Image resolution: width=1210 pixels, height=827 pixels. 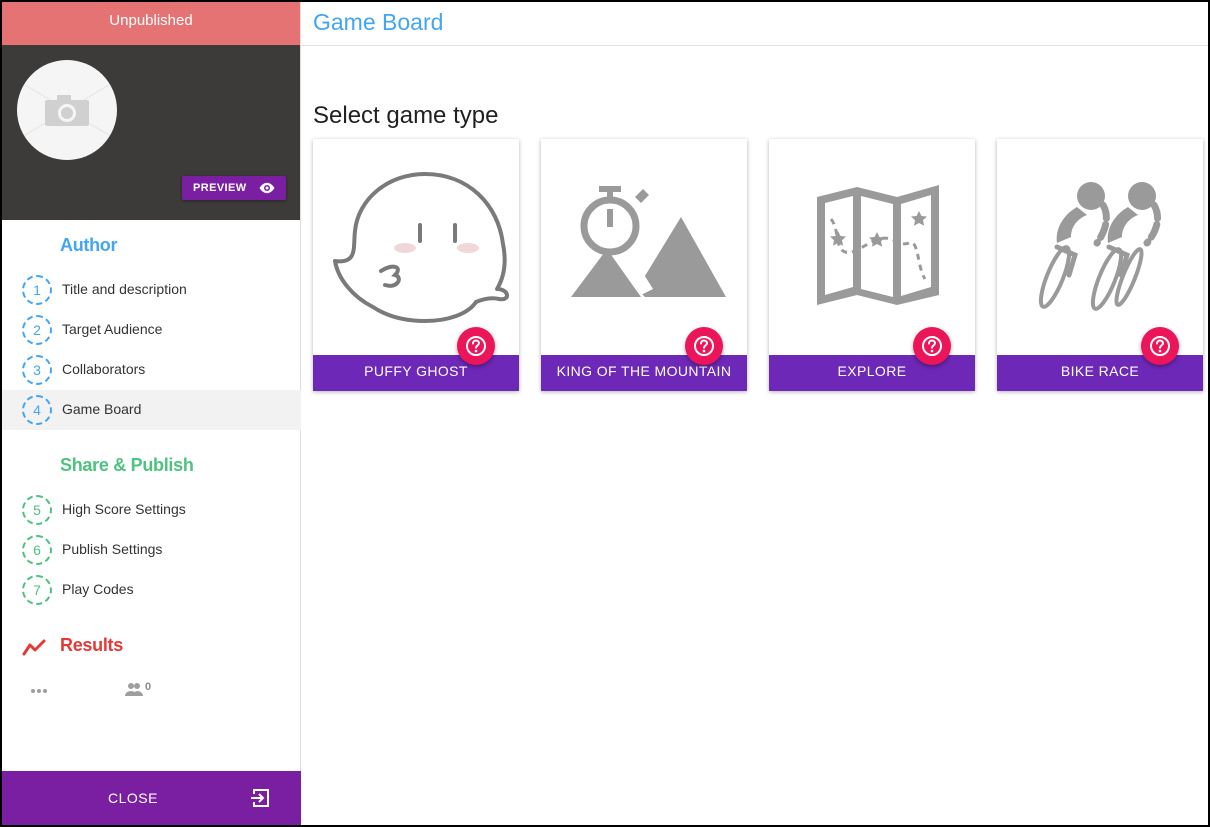 I want to click on treasure-map-icon, so click(x=878, y=245).